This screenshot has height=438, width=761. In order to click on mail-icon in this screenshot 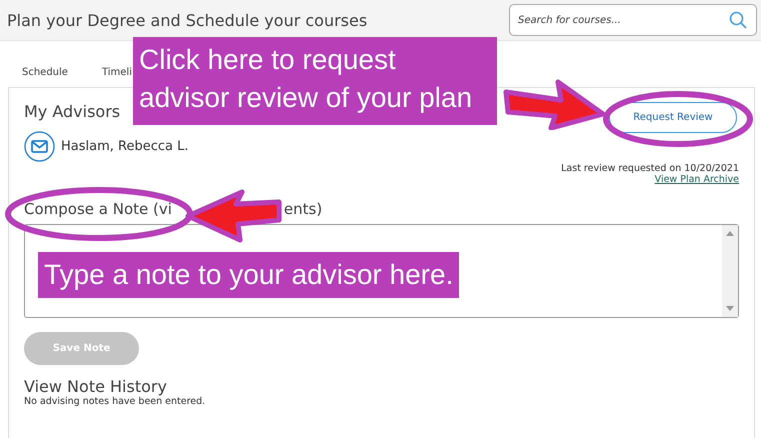, I will do `click(39, 146)`.